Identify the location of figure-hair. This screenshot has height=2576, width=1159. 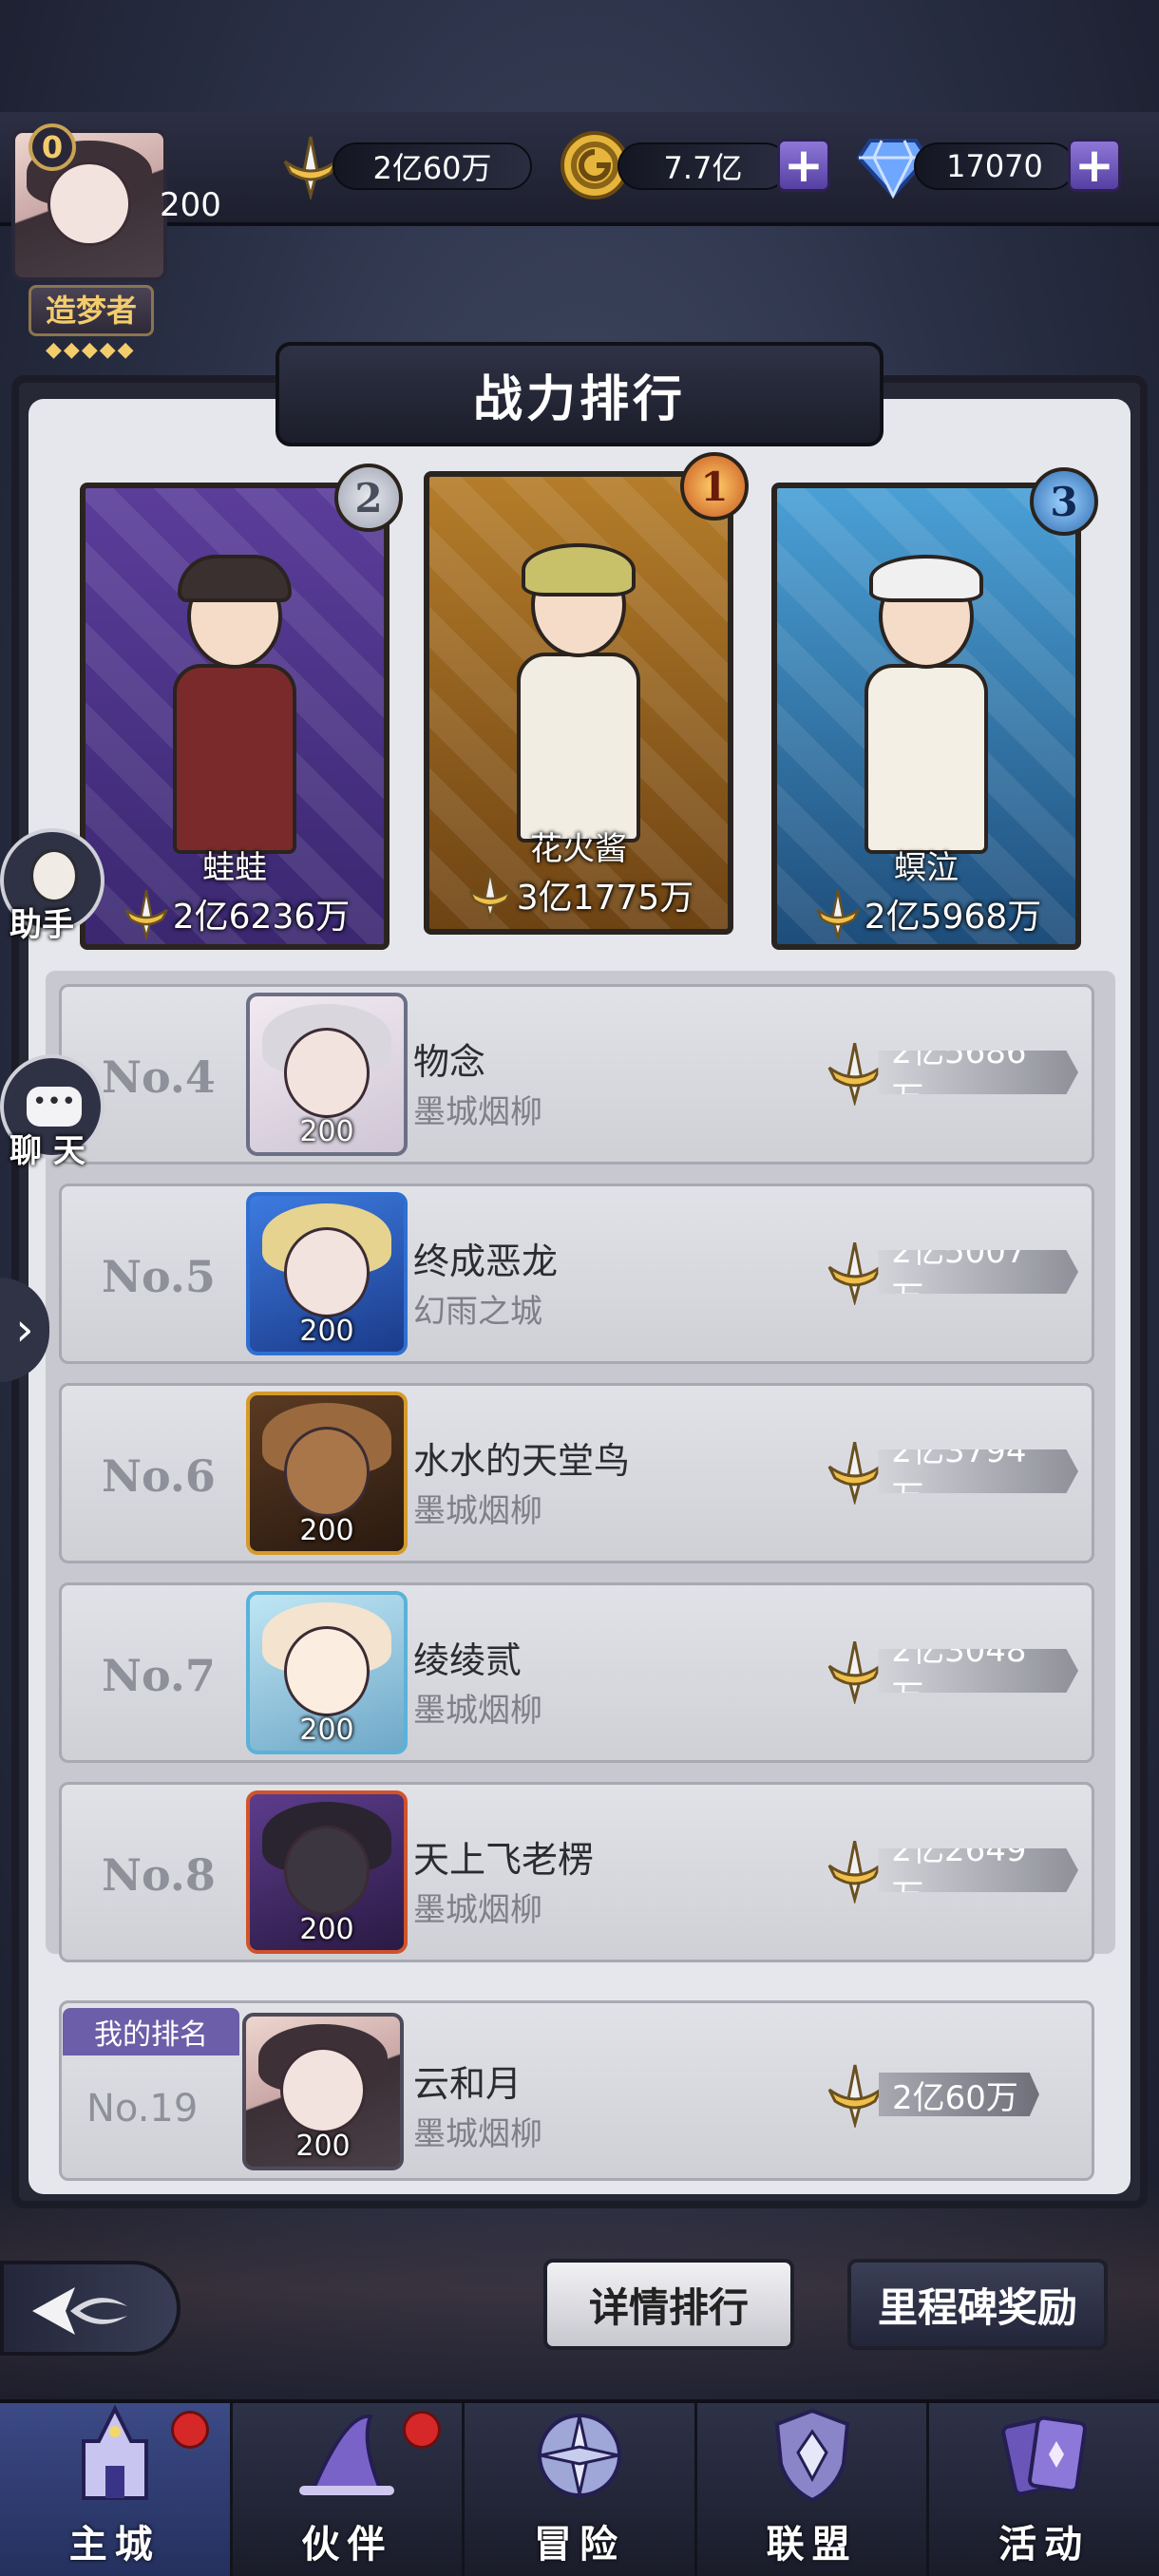
(926, 578).